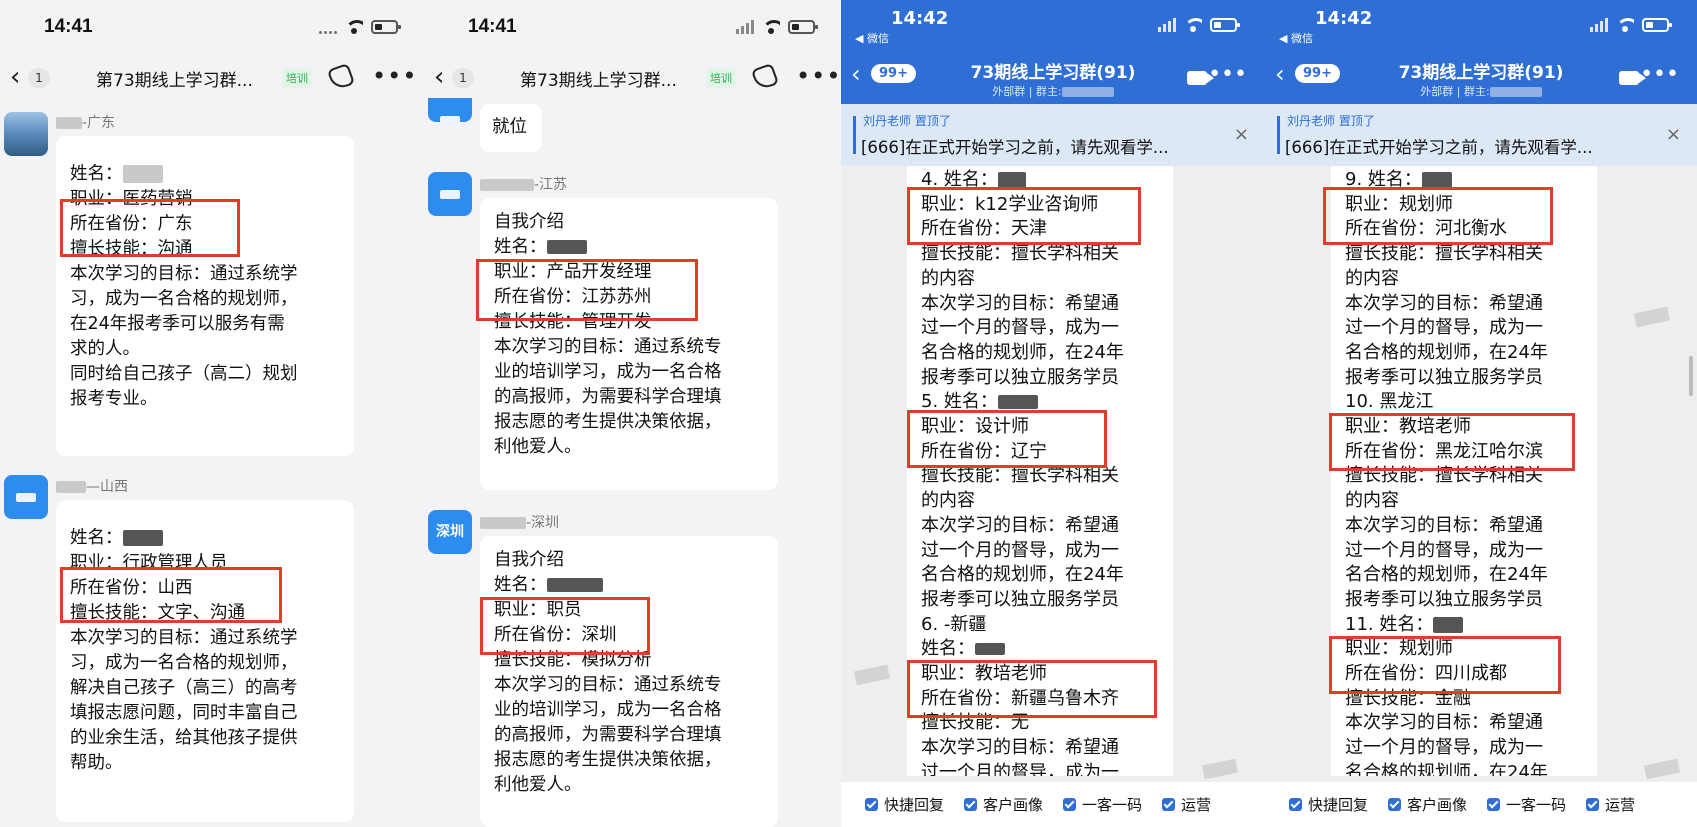 Image resolution: width=1697 pixels, height=827 pixels. What do you see at coordinates (872, 675) in the screenshot?
I see `watermark` at bounding box center [872, 675].